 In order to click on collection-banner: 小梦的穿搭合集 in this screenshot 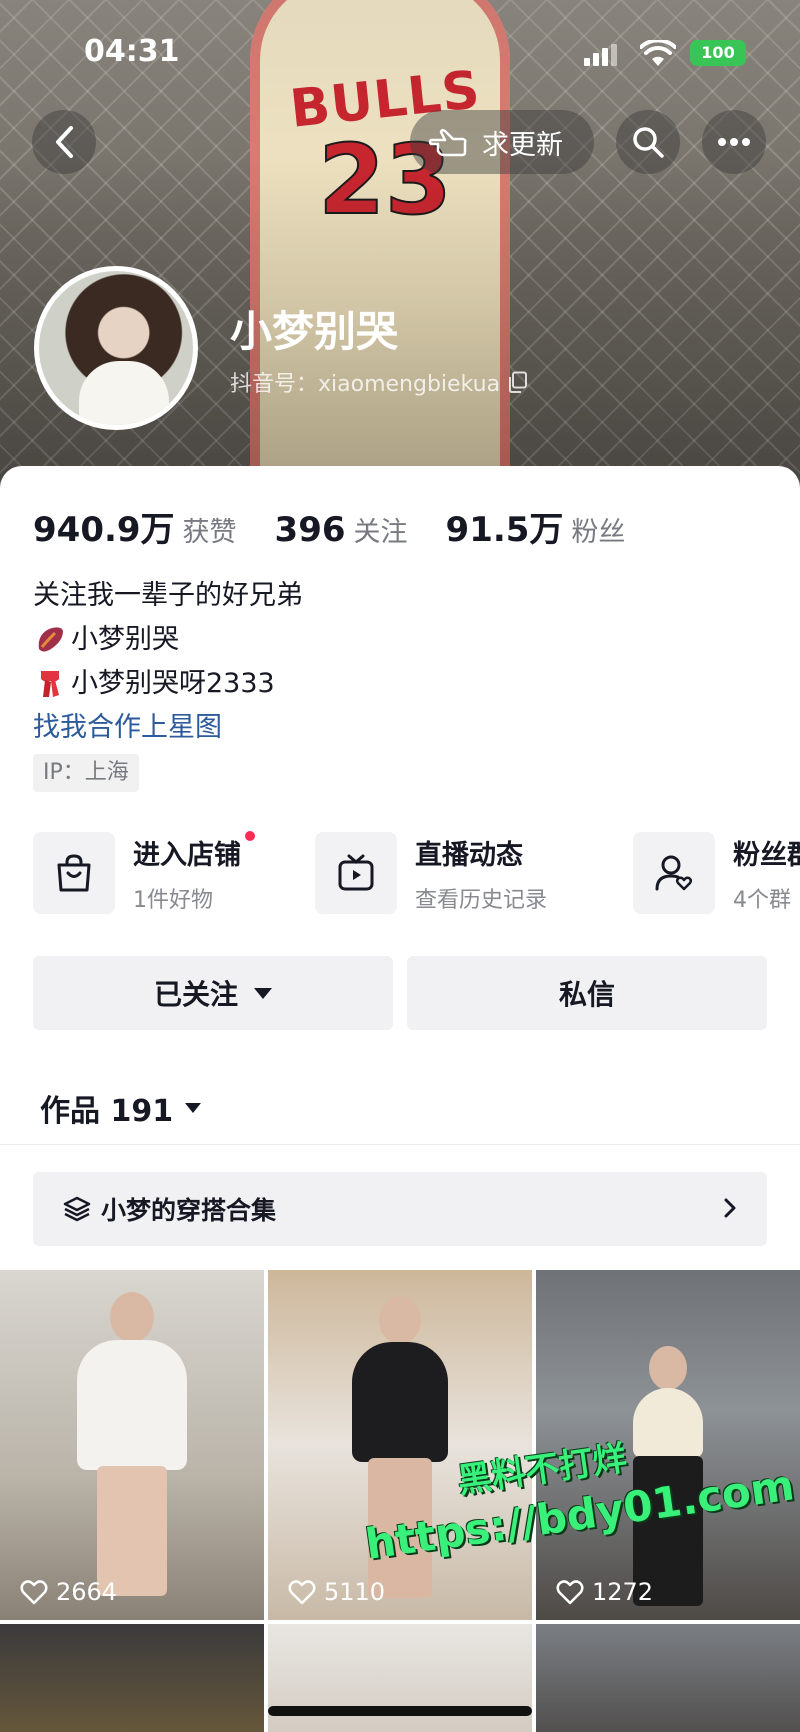, I will do `click(400, 1209)`.